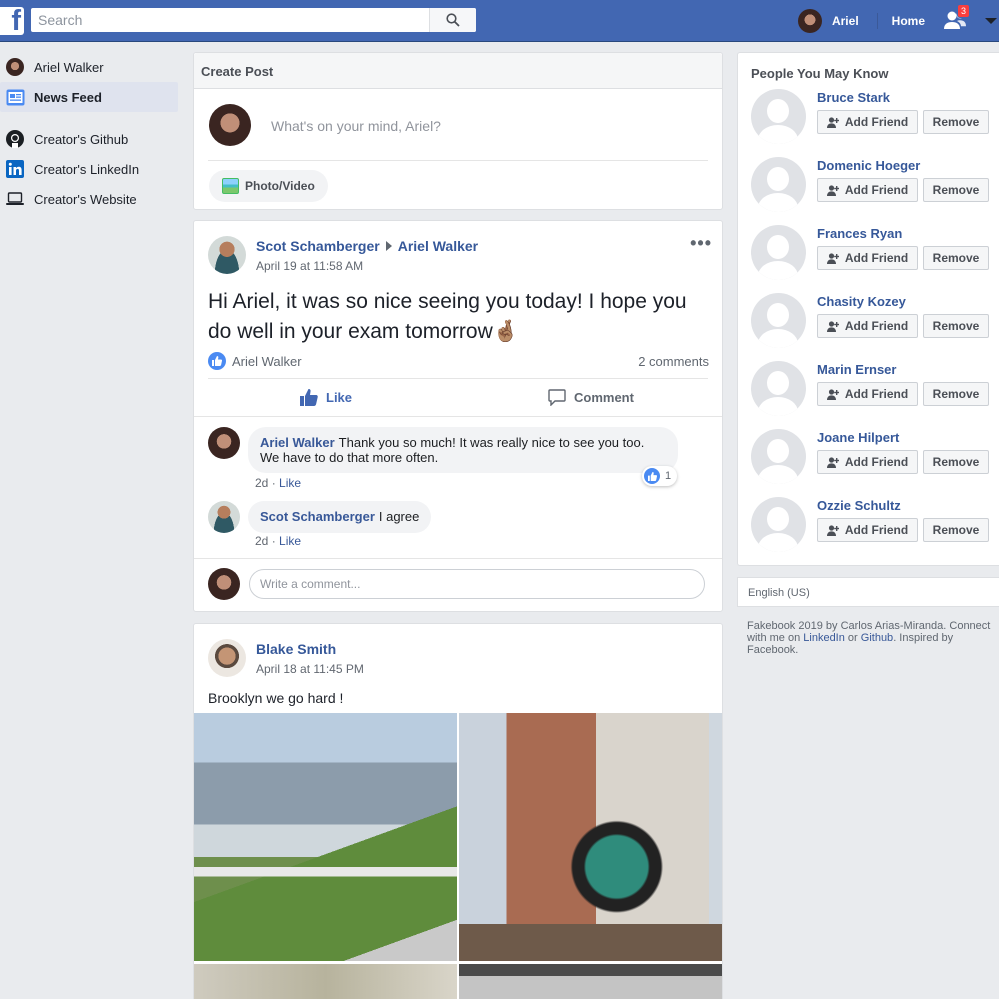 Image resolution: width=999 pixels, height=999 pixels. I want to click on suggested-person: Marin Ernser Add Friend Remove, so click(871, 389).